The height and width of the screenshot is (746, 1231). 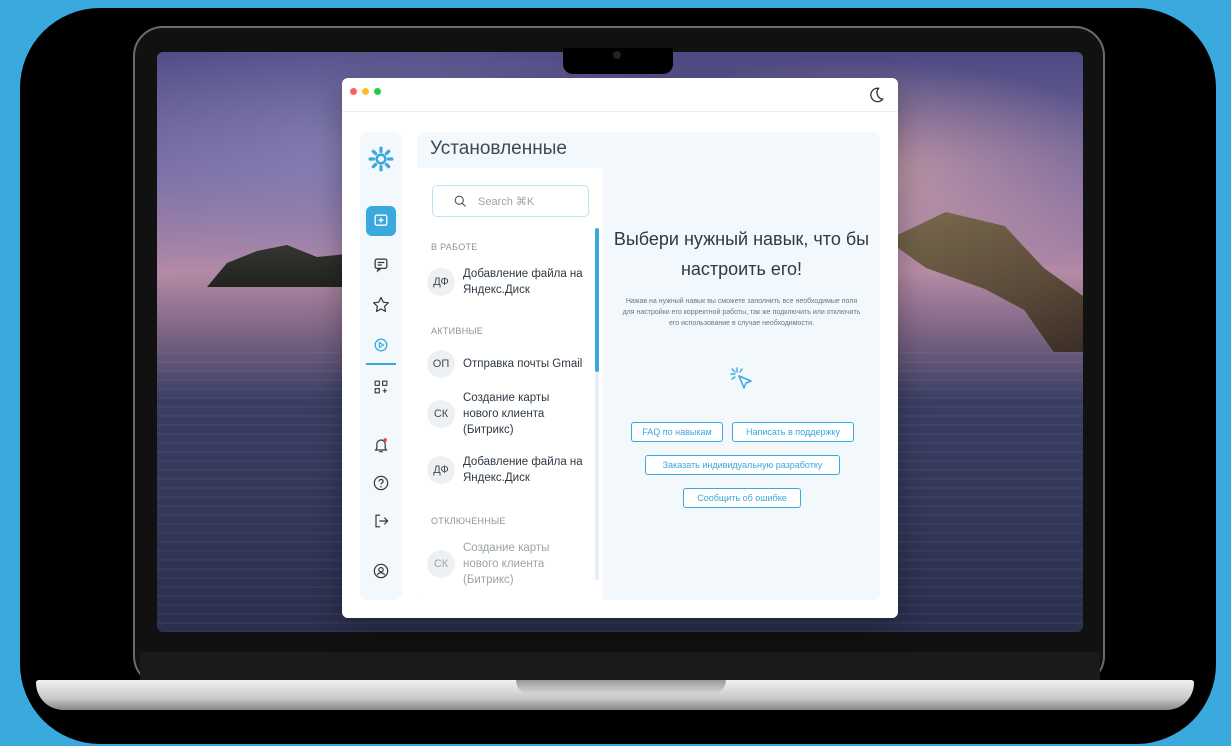 I want to click on active-tab-indicator, so click(x=381, y=364).